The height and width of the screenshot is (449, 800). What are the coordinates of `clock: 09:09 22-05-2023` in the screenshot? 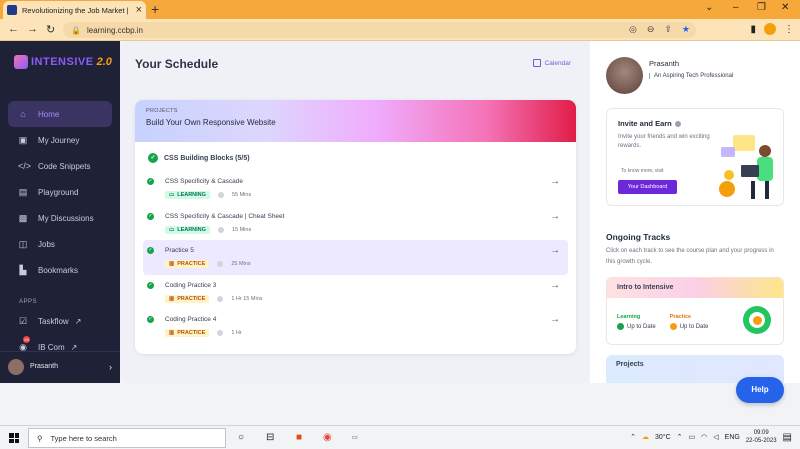 It's located at (761, 437).